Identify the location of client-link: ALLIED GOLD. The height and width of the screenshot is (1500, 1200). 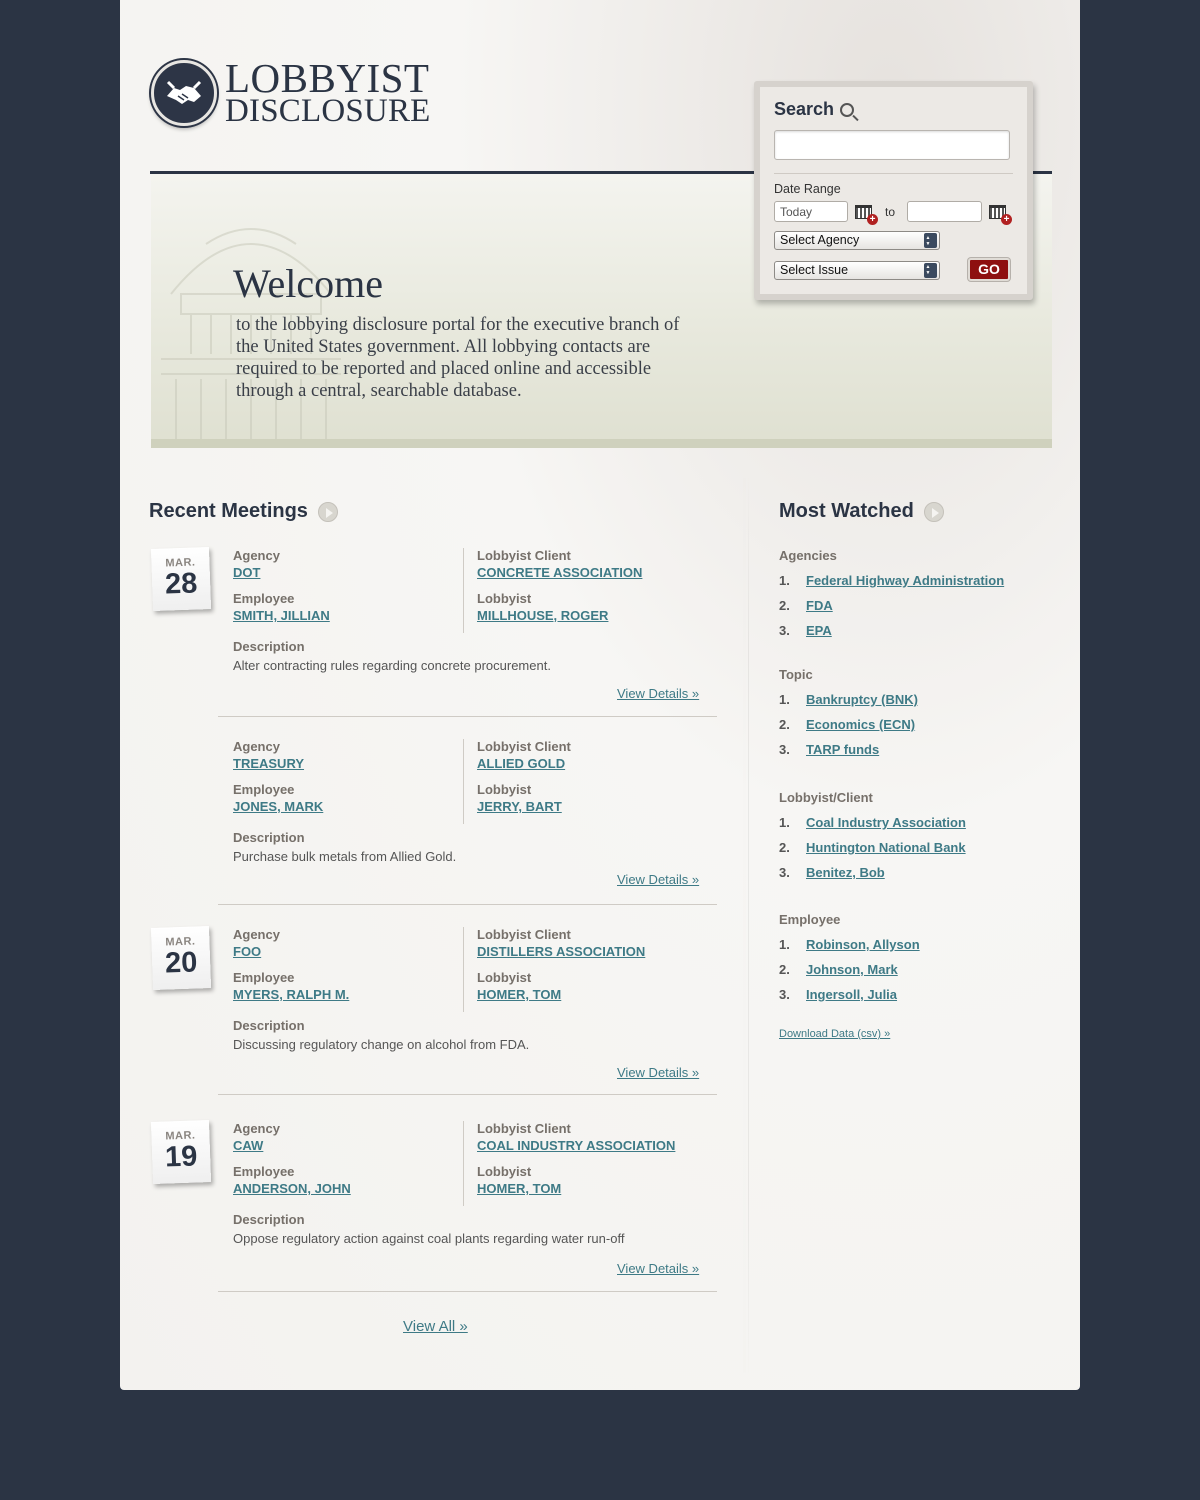
(585, 769).